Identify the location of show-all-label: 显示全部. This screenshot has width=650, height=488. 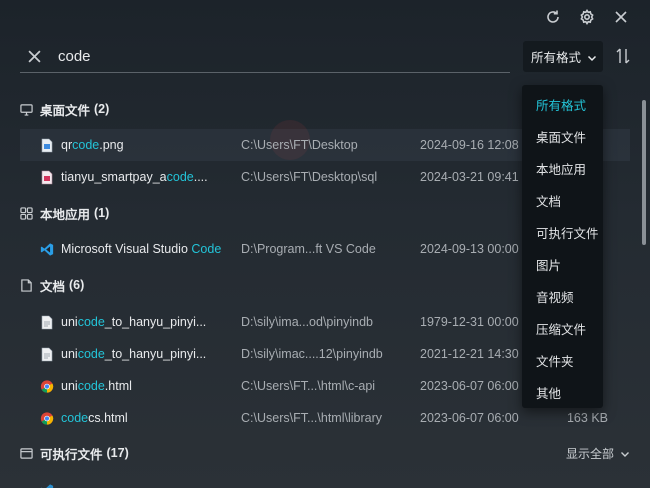
(589, 454).